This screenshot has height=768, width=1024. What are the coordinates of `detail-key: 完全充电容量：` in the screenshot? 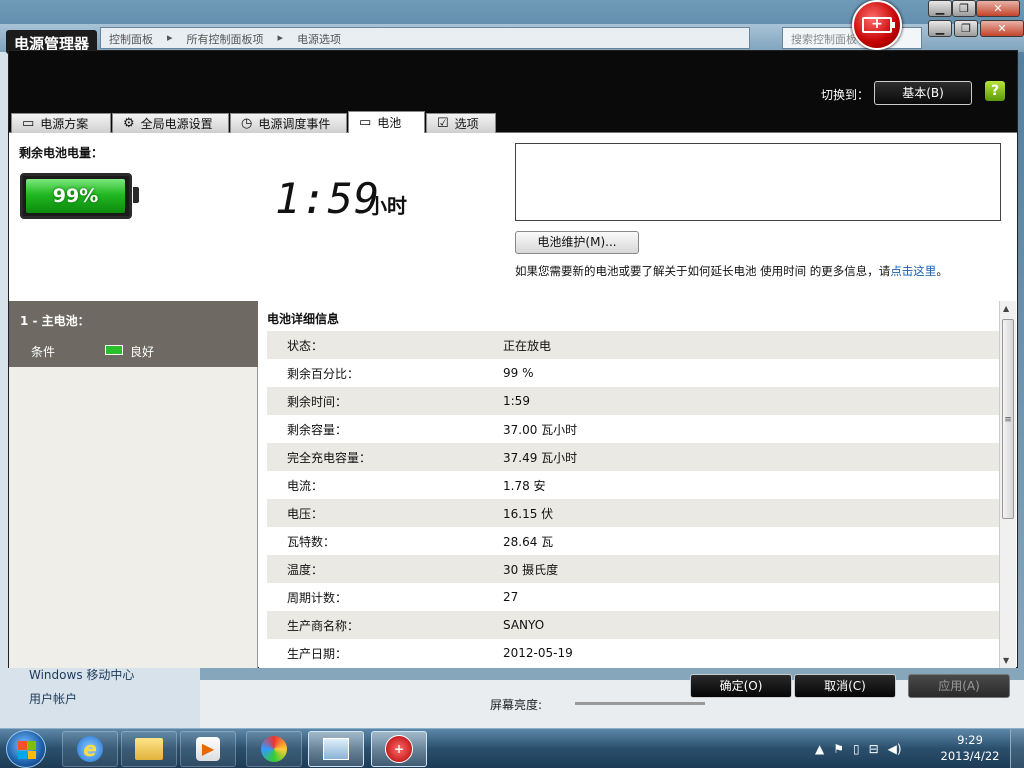 It's located at (329, 457).